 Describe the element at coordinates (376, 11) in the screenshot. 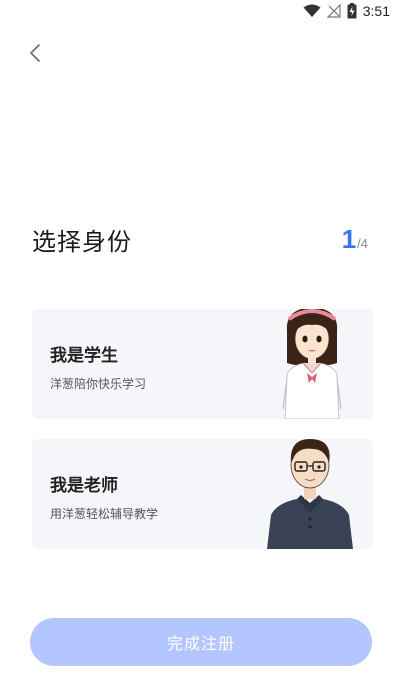

I see `status-time: 3:51` at that location.